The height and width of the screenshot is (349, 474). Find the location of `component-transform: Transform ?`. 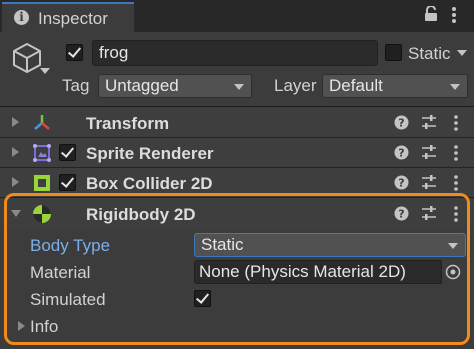

component-transform: Transform ? is located at coordinates (237, 123).